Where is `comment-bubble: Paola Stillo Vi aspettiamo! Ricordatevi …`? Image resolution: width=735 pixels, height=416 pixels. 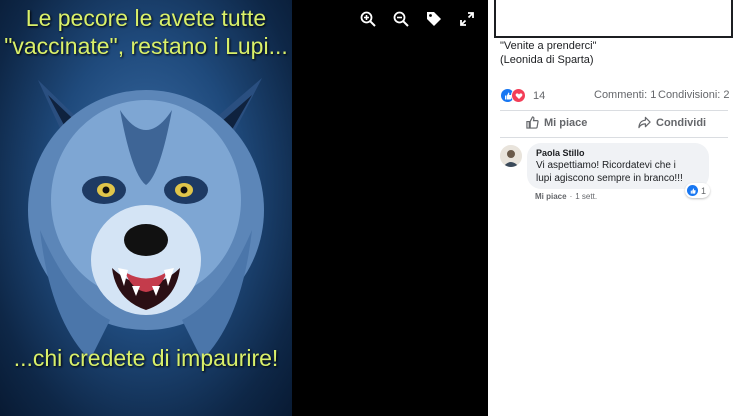
comment-bubble: Paola Stillo Vi aspettiamo! Ricordatevi … is located at coordinates (618, 166).